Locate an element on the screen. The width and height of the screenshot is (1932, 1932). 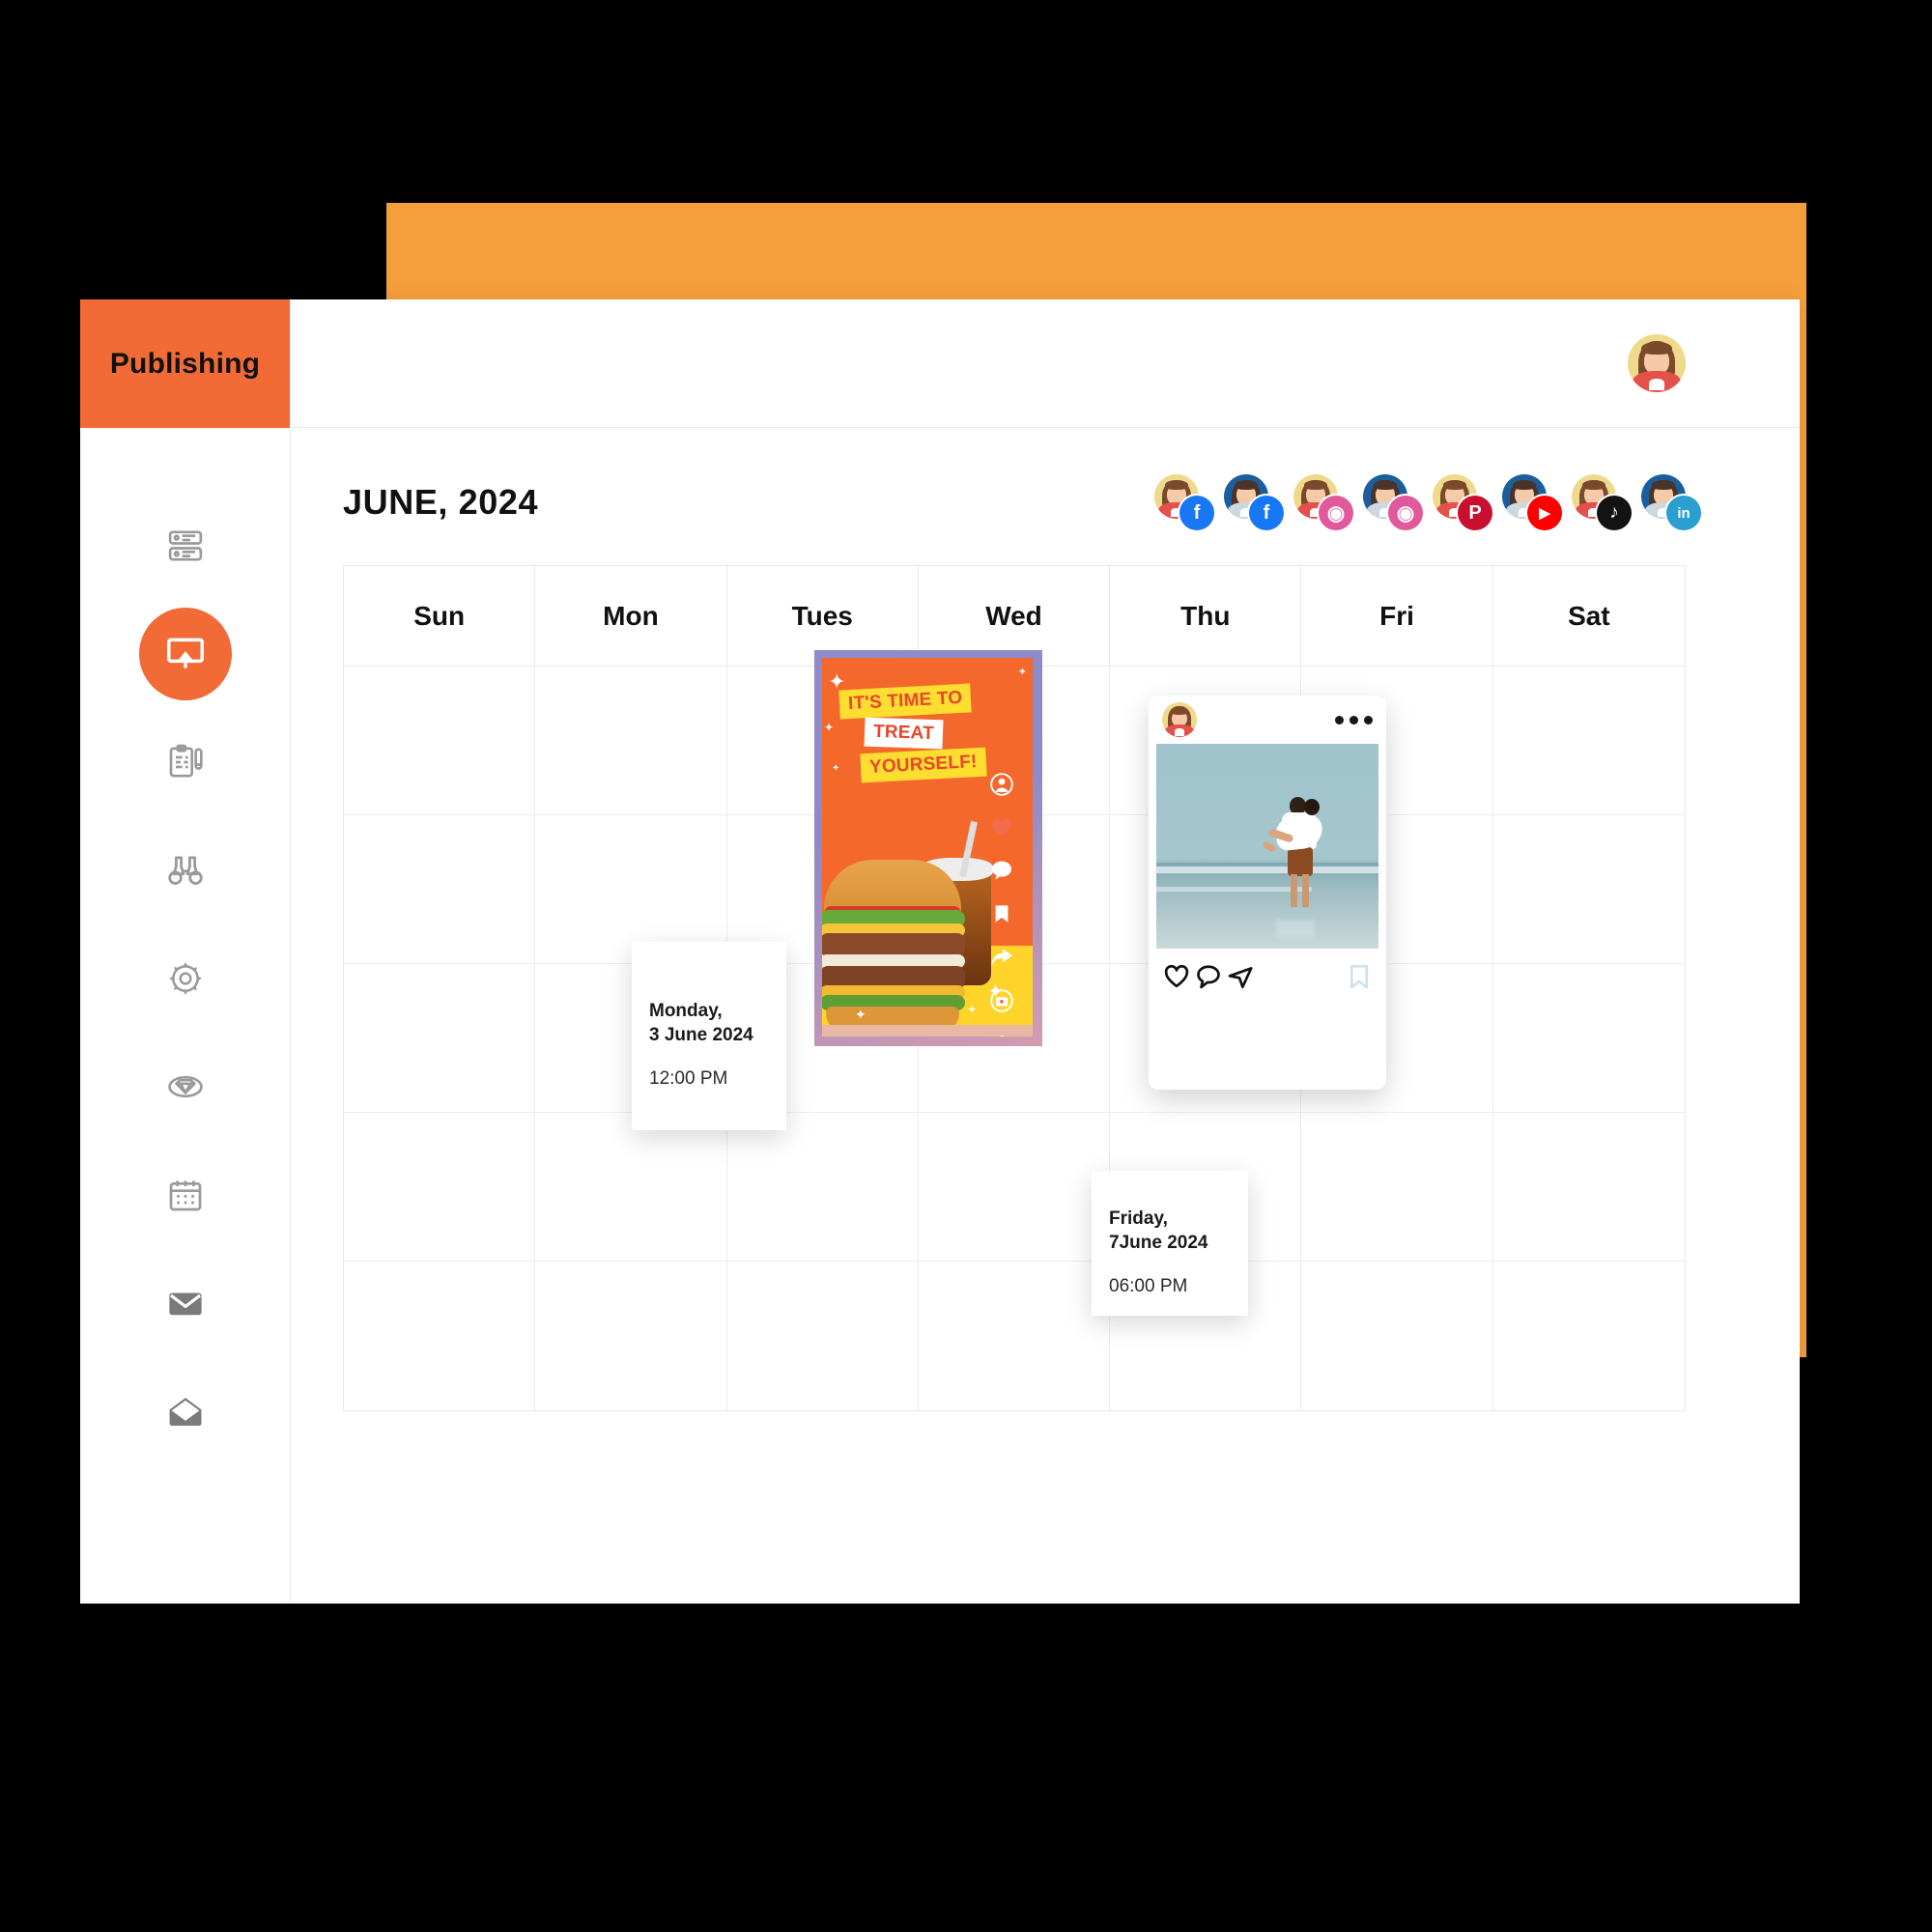
camera-icon is located at coordinates (1002, 1000).